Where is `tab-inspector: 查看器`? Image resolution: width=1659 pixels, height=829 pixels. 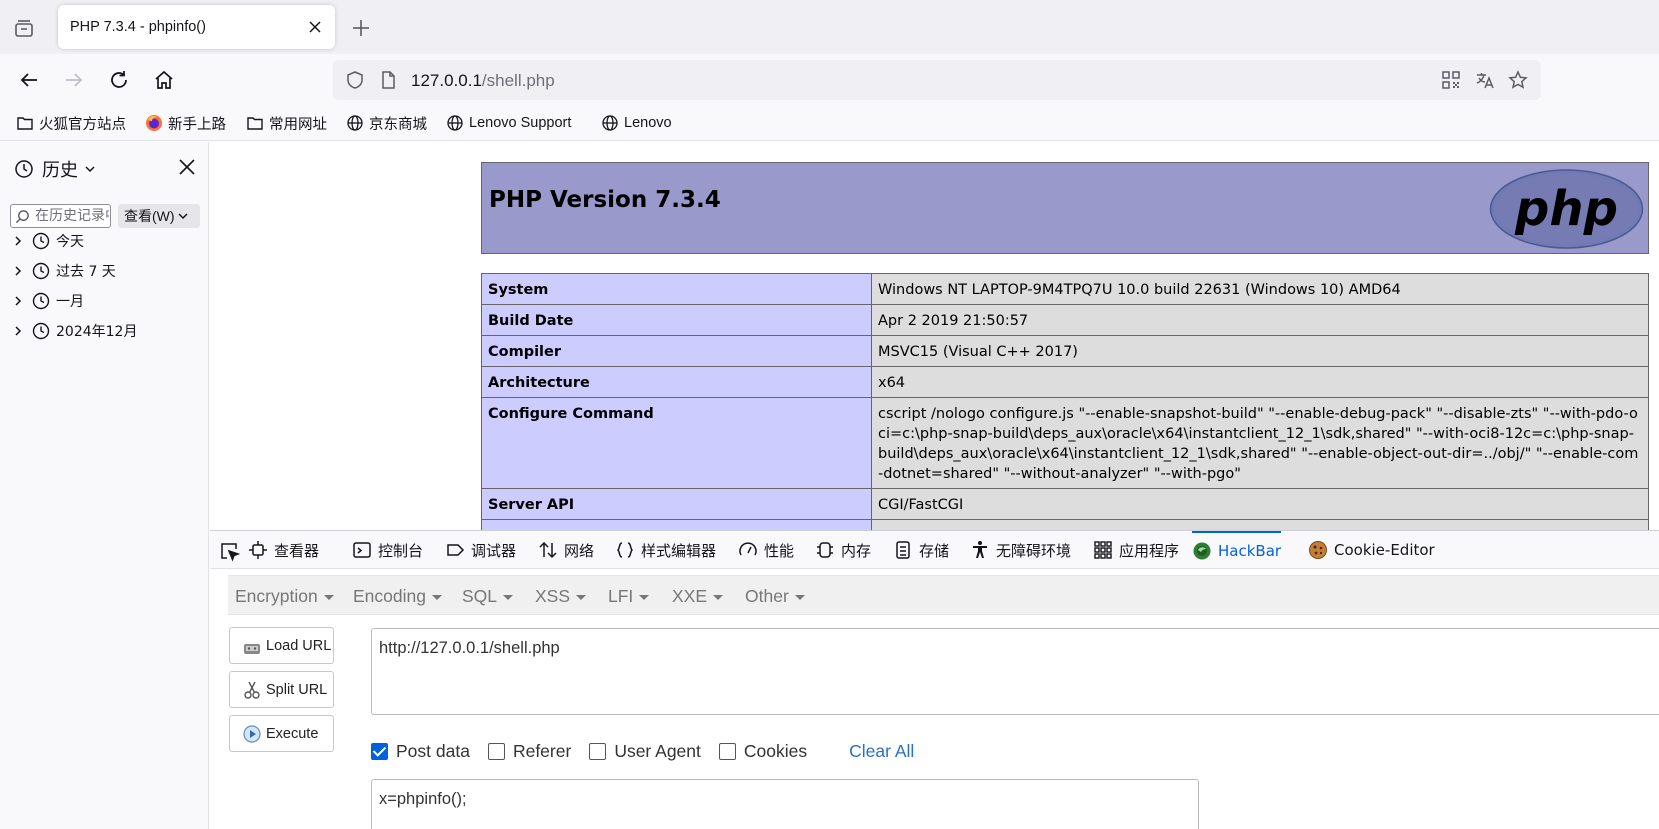 tab-inspector: 查看器 is located at coordinates (283, 550).